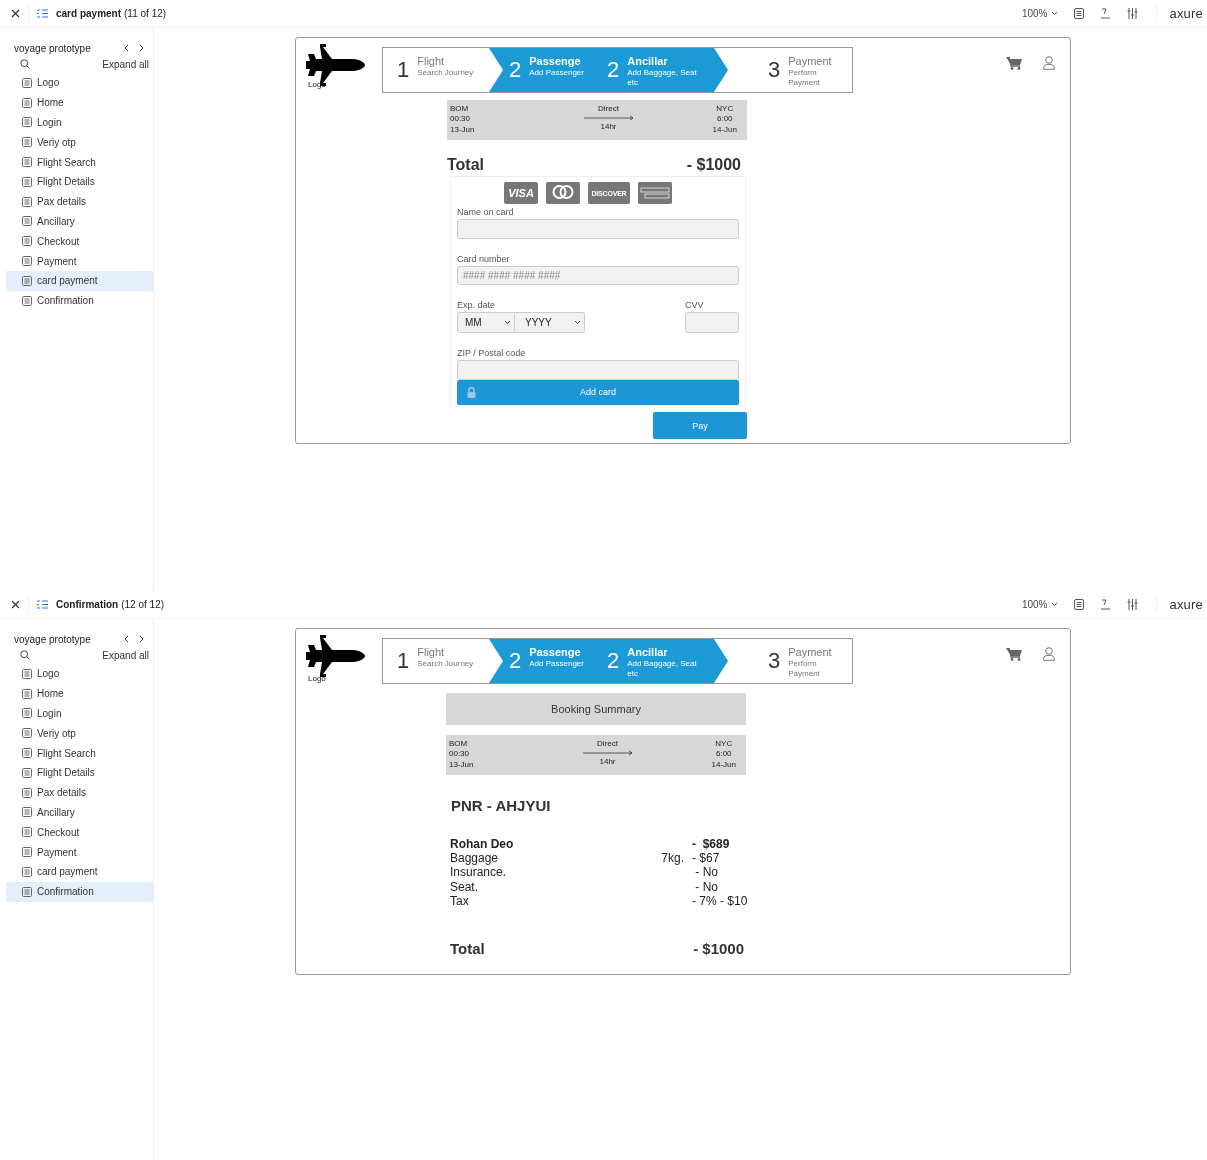  Describe the element at coordinates (598, 370) in the screenshot. I see `zip-input` at that location.